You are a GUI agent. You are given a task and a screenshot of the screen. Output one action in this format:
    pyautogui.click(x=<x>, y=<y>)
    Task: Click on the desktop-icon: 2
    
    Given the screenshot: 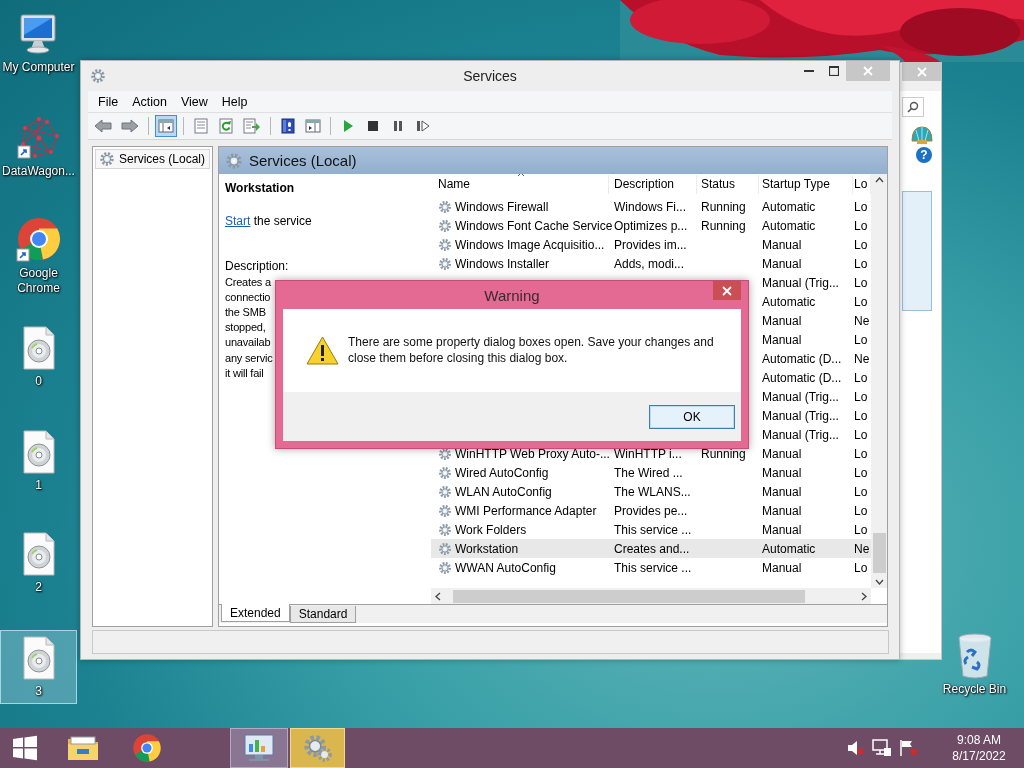 What is the action you would take?
    pyautogui.click(x=38, y=563)
    